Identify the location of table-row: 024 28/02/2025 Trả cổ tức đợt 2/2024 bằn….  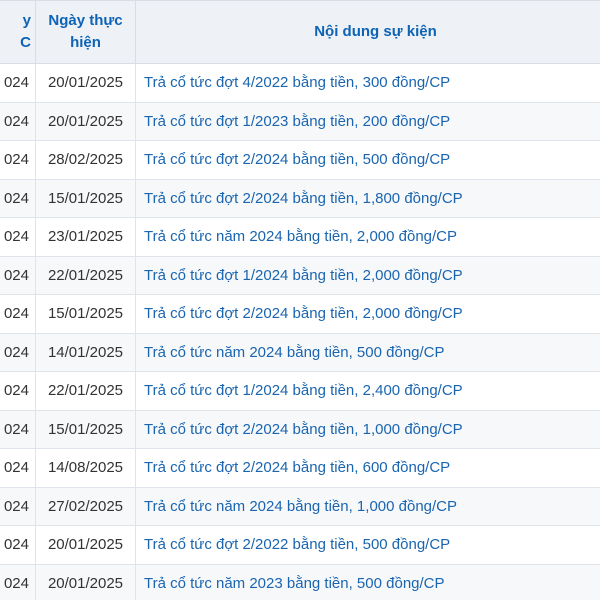
(300, 160).